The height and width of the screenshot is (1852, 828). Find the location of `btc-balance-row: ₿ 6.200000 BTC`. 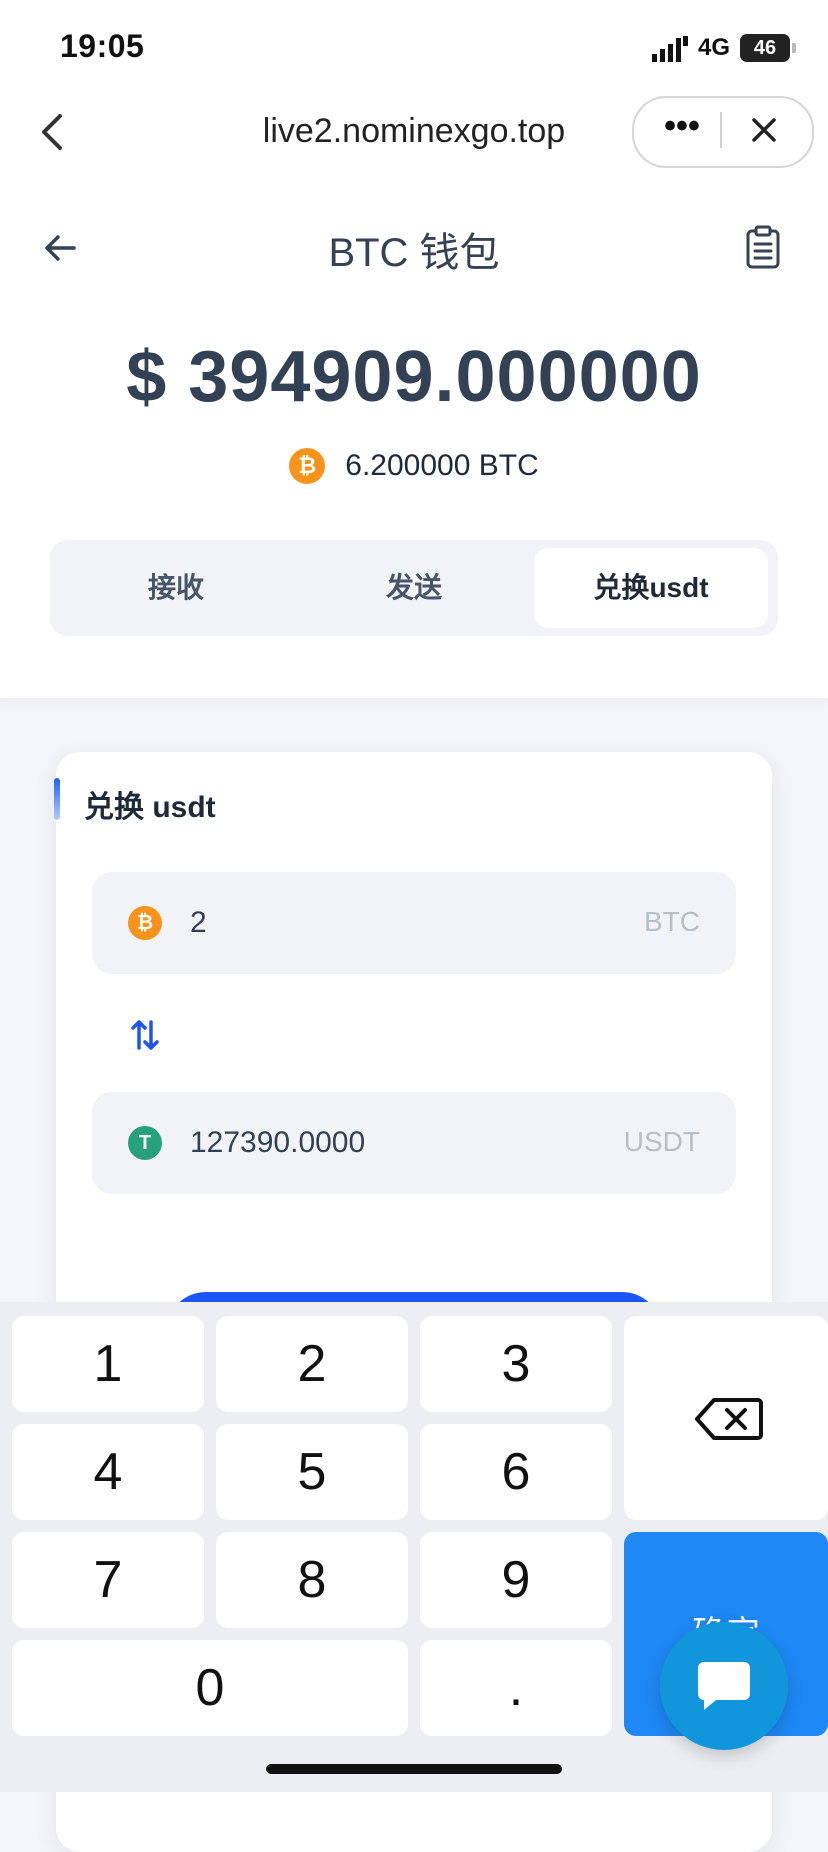

btc-balance-row: ₿ 6.200000 BTC is located at coordinates (414, 466).